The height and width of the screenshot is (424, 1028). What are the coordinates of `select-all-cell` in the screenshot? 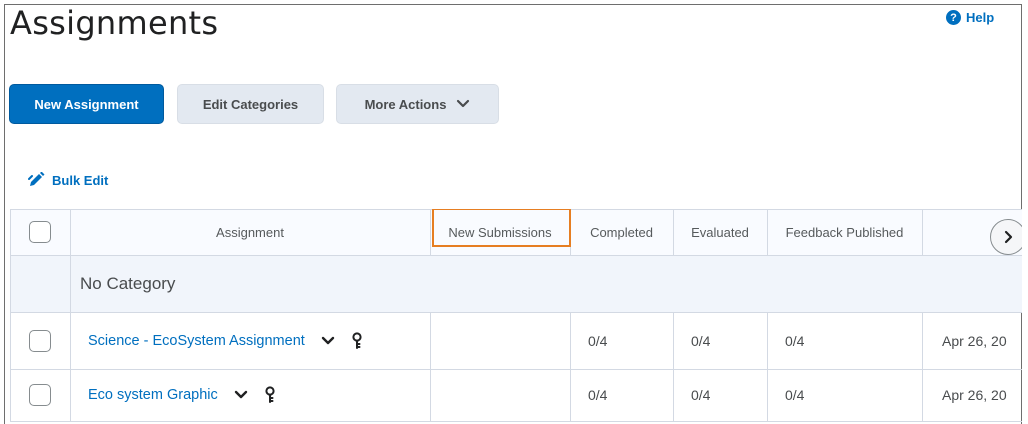 It's located at (40, 232).